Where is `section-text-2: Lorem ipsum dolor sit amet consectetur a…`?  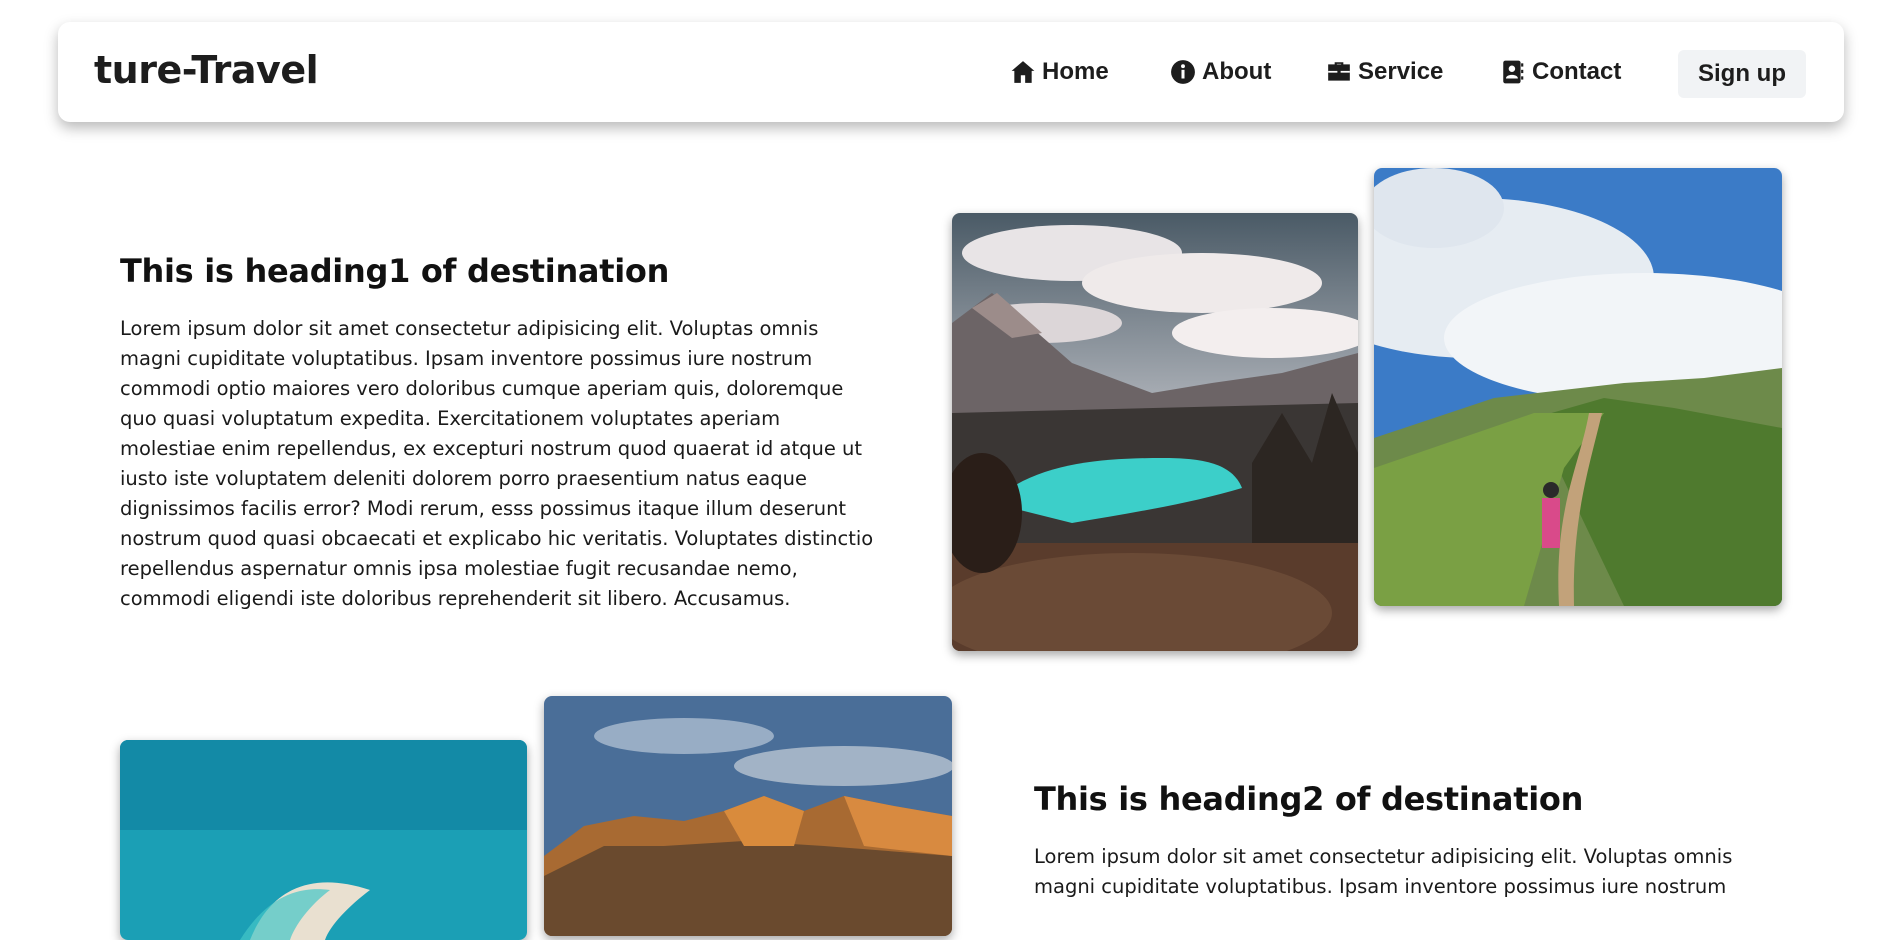 section-text-2: Lorem ipsum dolor sit amet consectetur a… is located at coordinates (1383, 871).